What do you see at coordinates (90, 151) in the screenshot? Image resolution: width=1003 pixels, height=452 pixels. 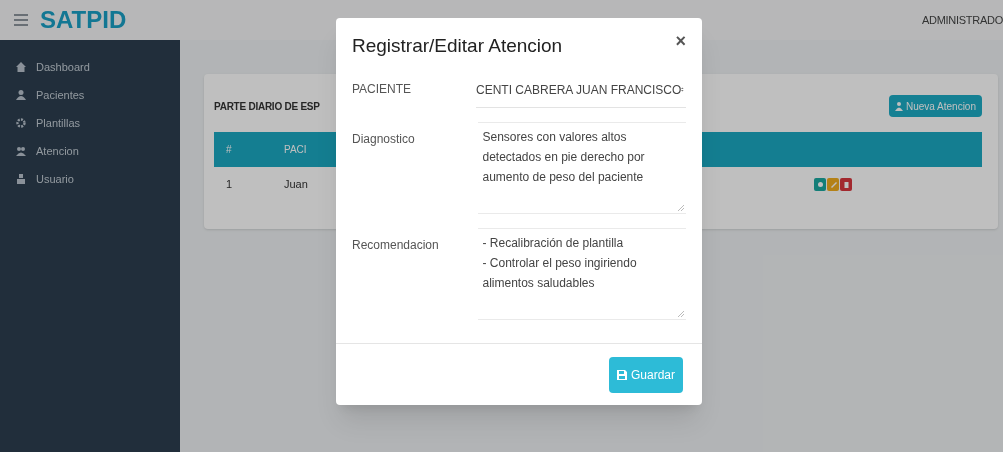 I see `sidebar-item: Atencion` at bounding box center [90, 151].